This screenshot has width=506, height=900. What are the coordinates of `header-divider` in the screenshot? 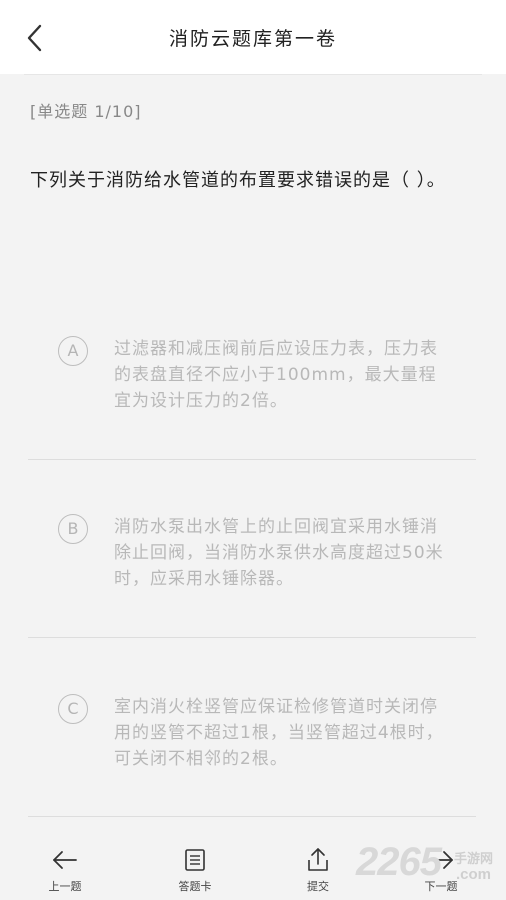 It's located at (253, 74).